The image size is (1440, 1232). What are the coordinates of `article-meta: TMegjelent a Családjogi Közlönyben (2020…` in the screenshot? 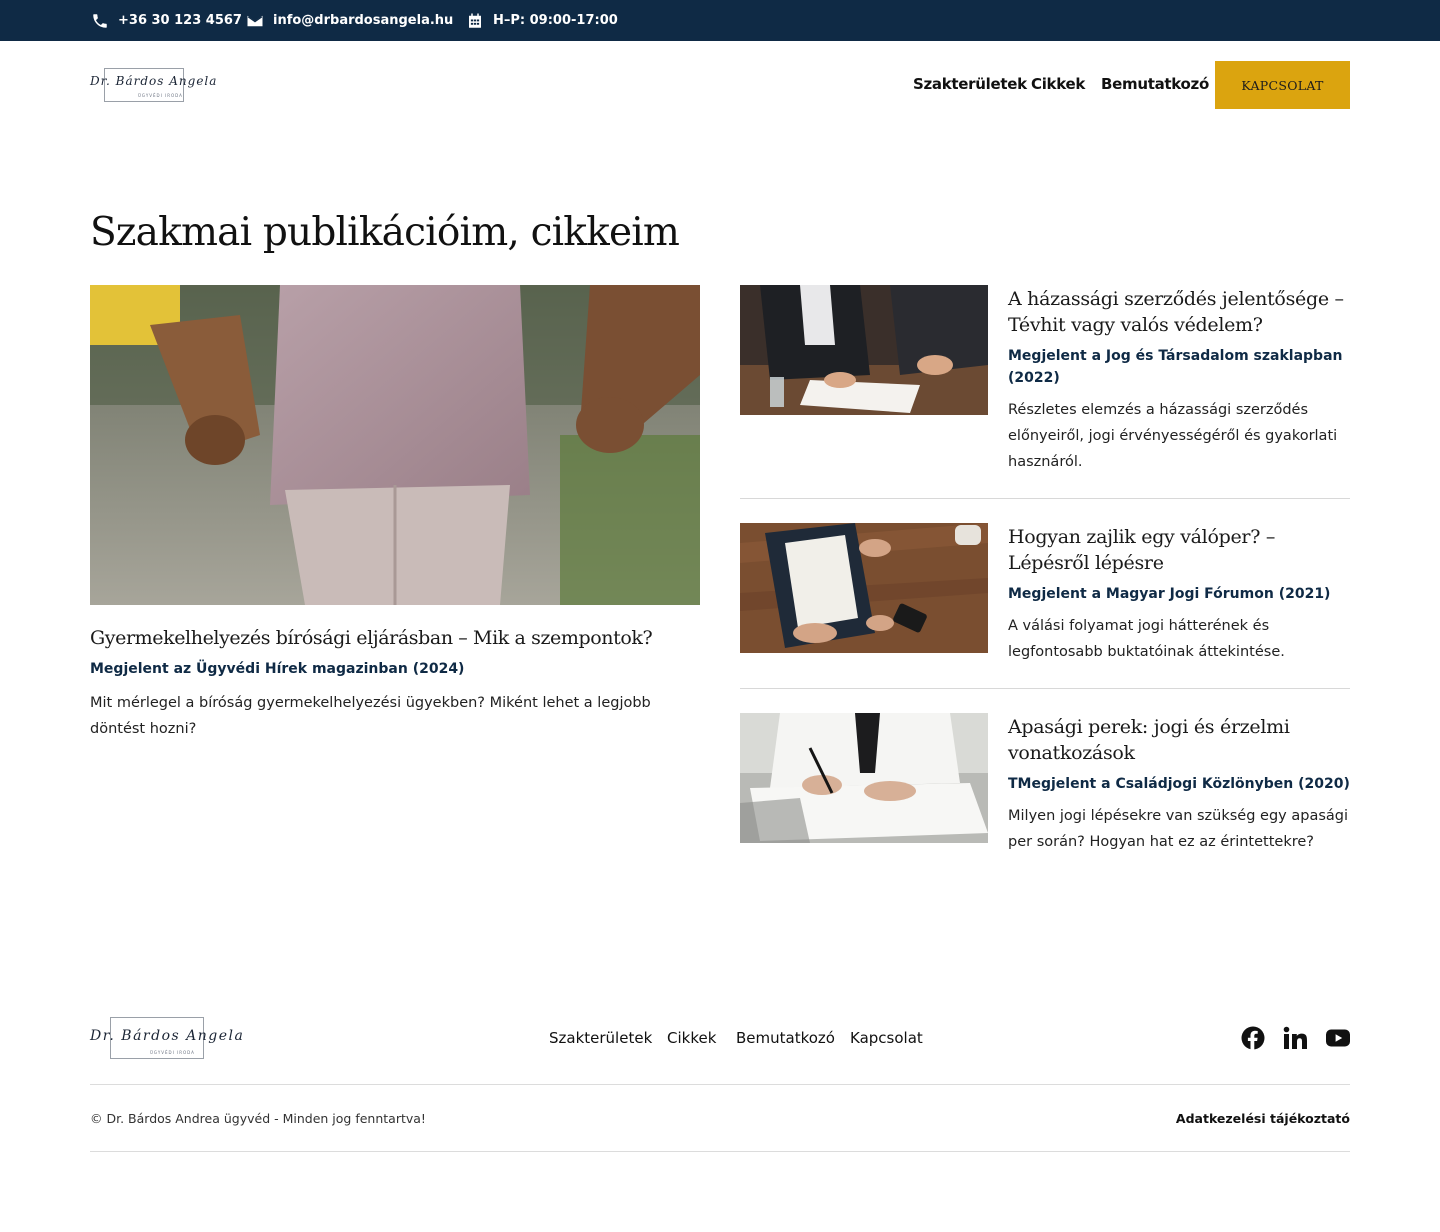 It's located at (1179, 784).